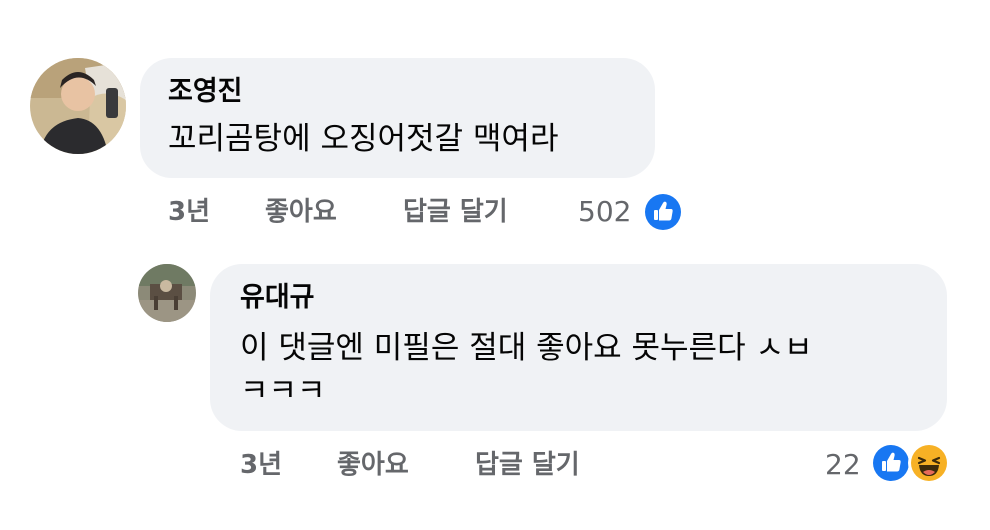  What do you see at coordinates (929, 463) in the screenshot?
I see `haha-icon` at bounding box center [929, 463].